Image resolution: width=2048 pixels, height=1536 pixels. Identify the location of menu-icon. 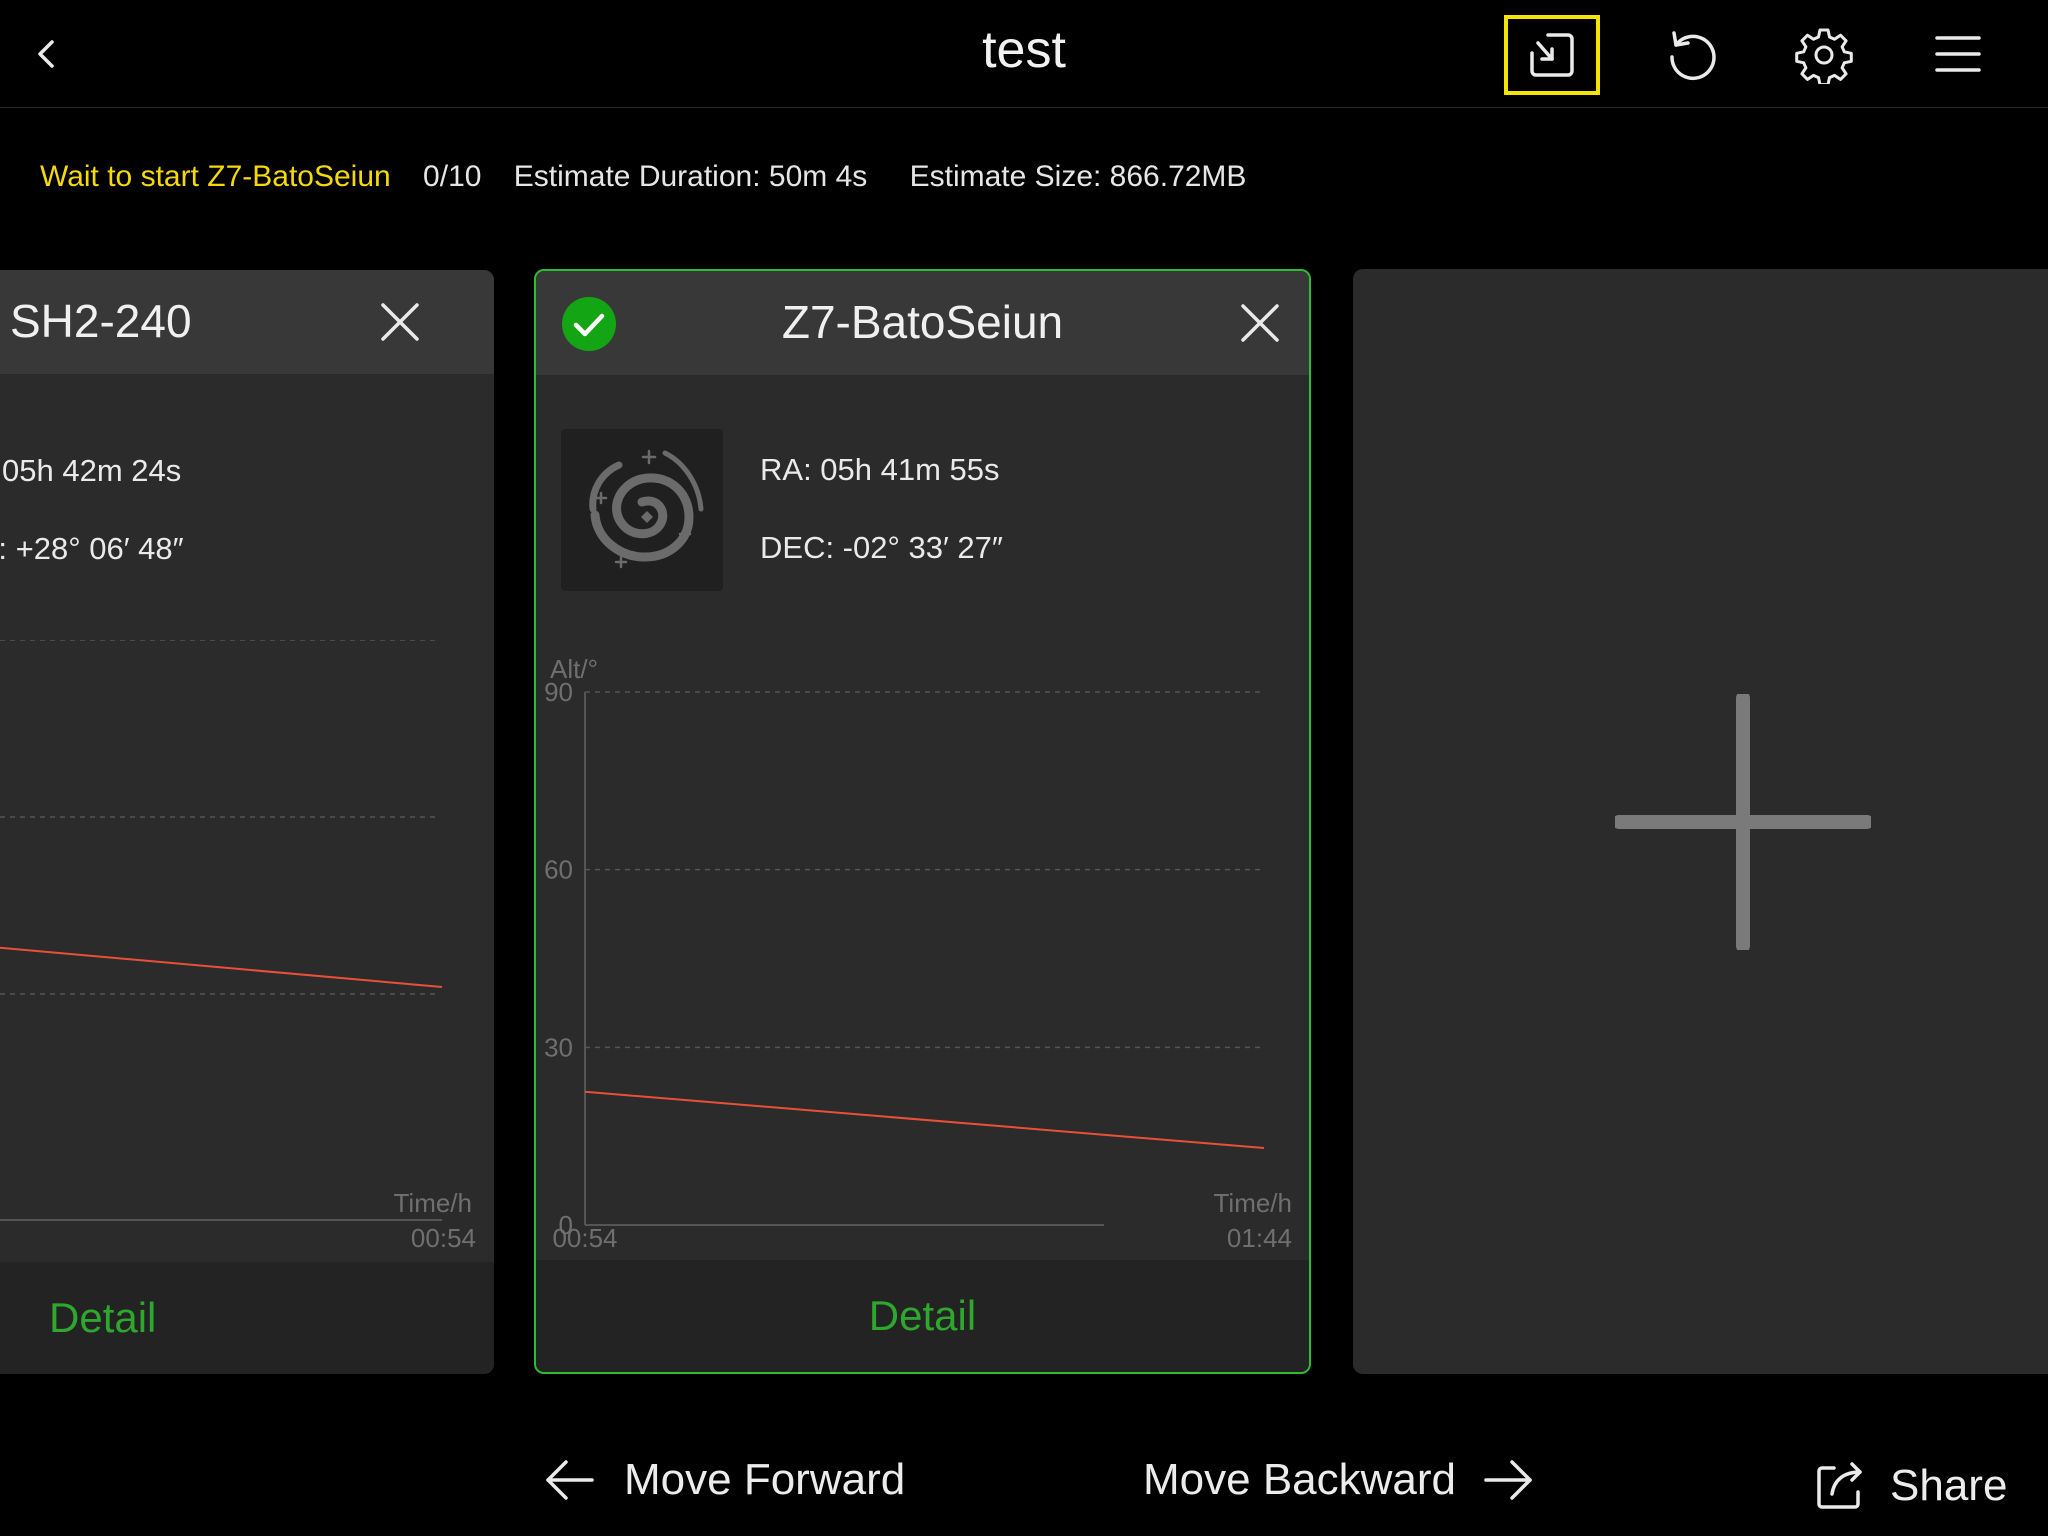
(1958, 54).